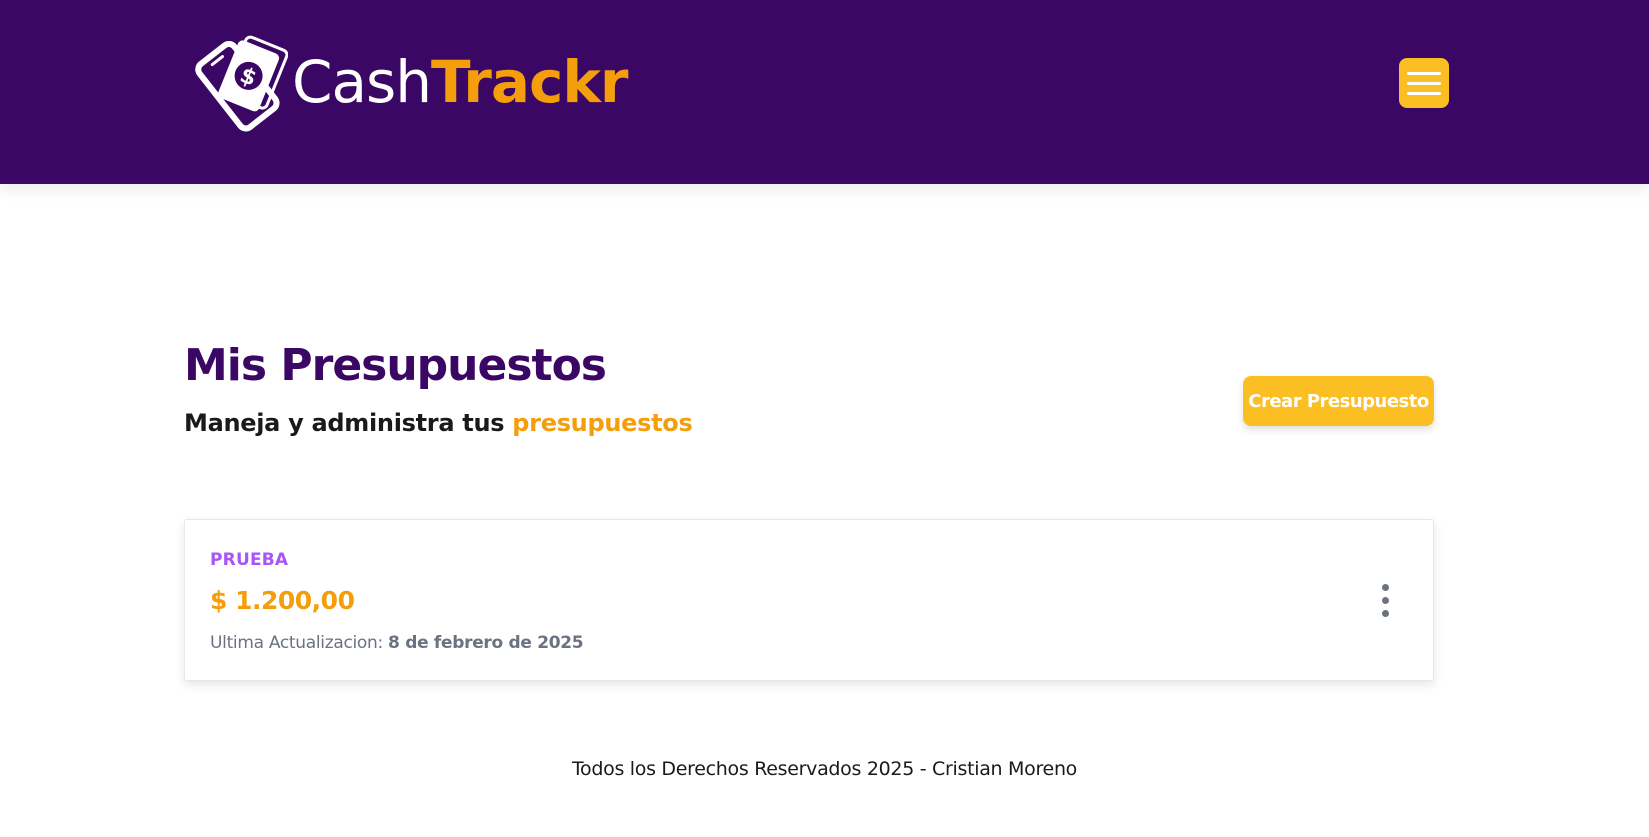  What do you see at coordinates (1338, 401) in the screenshot?
I see `create-budget-button: Crear Presupuesto` at bounding box center [1338, 401].